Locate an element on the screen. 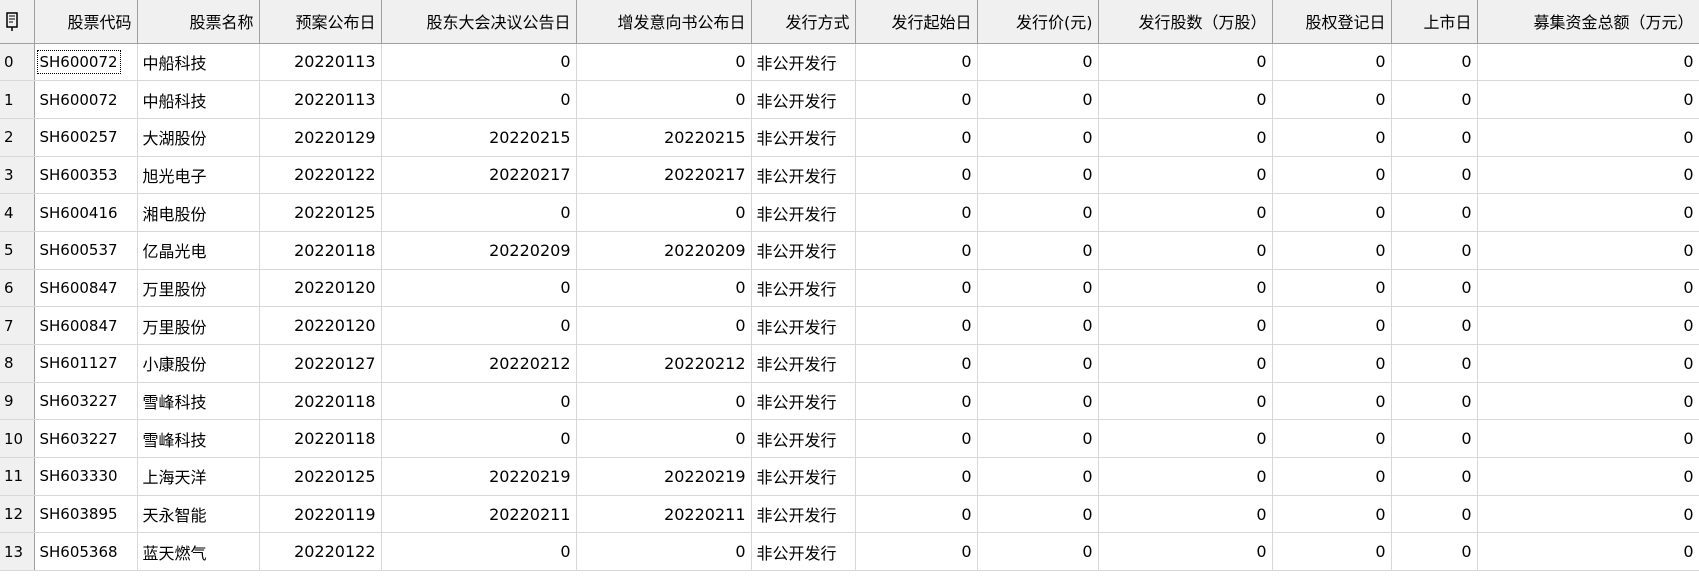 This screenshot has height=579, width=1699. col-header-code: 股票代码 is located at coordinates (86, 22).